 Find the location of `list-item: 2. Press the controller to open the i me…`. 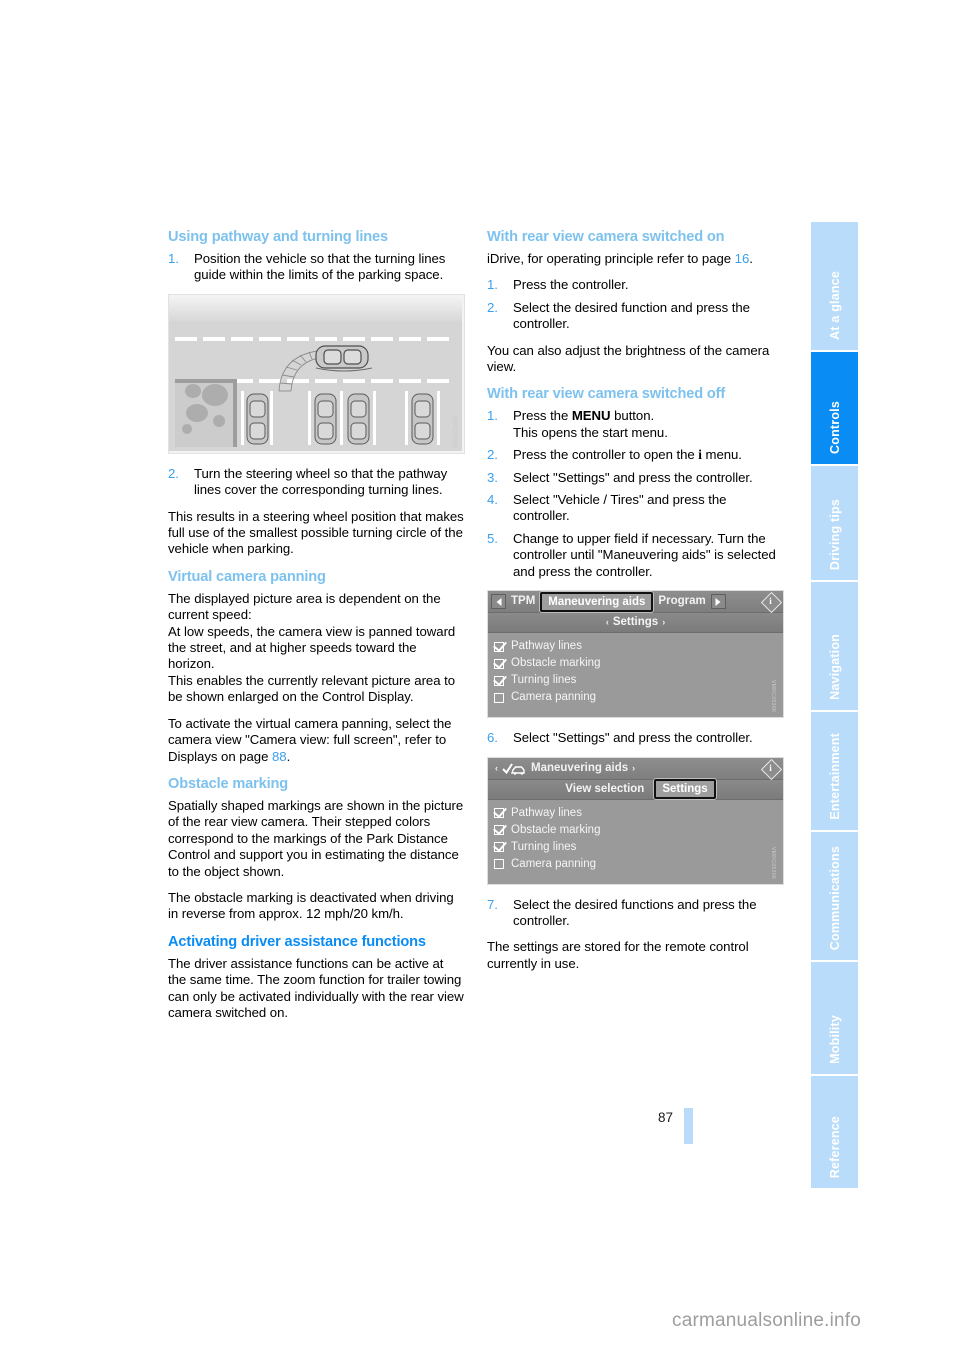

list-item: 2. Press the controller to open the i me… is located at coordinates (635, 455).